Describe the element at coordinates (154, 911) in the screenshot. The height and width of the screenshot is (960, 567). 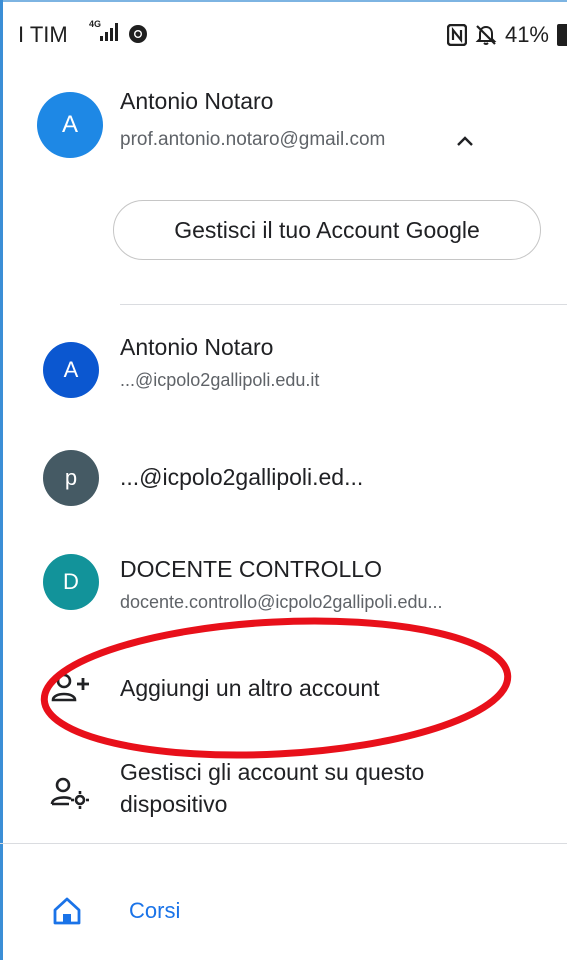
I see `nav-item-corsi: Corsi` at that location.